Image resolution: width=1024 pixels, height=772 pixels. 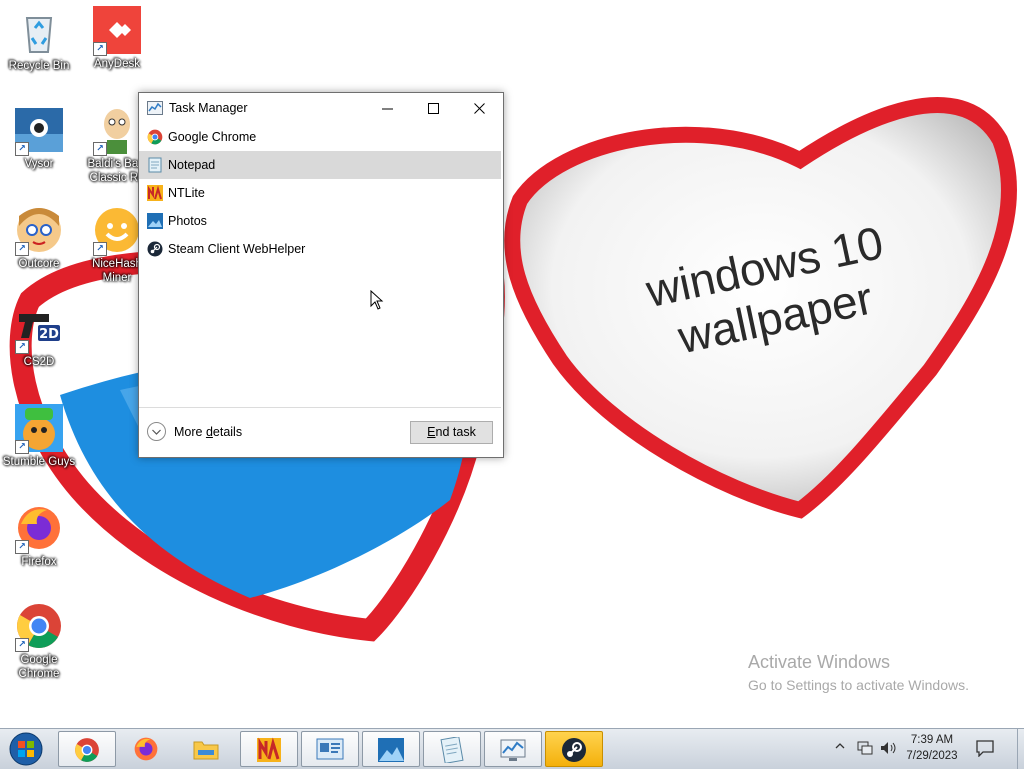 I want to click on desktop-icon-cs2d: 2D ↗ CS2D, so click(x=39, y=336).